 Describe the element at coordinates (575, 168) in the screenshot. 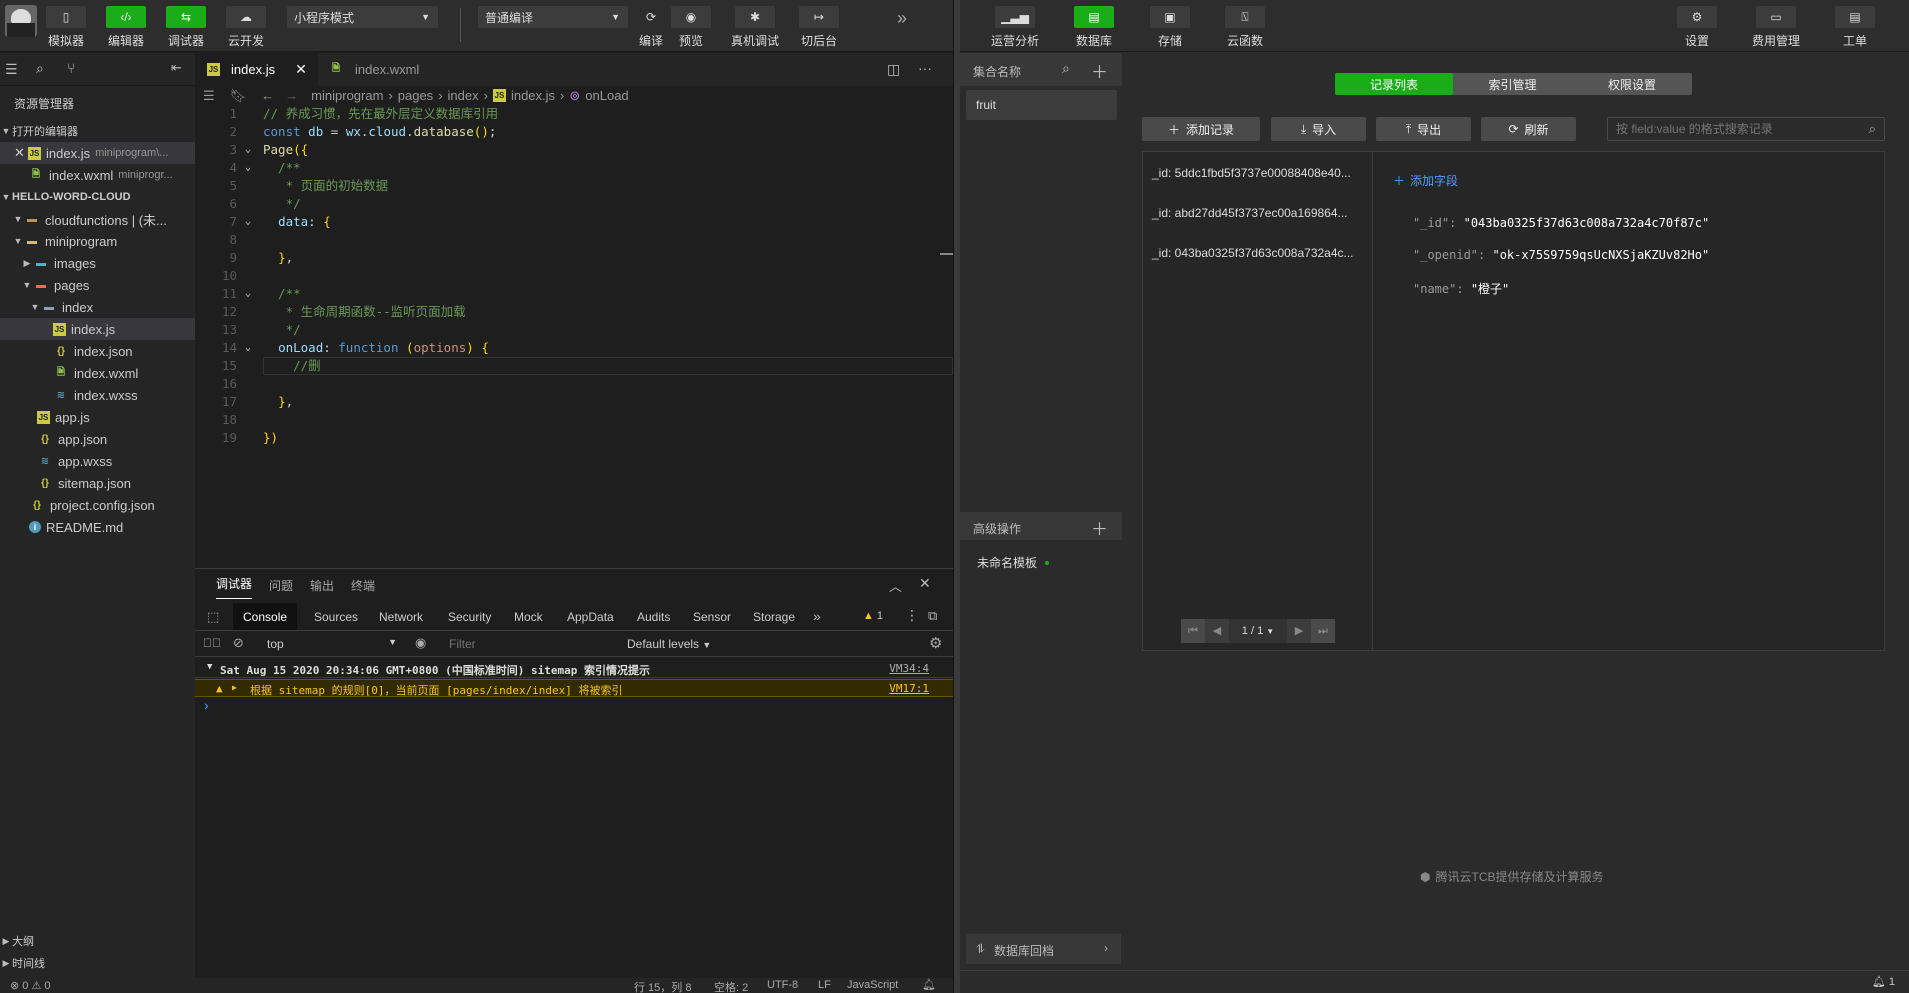

I see `code-line: 4 ⌄ /**` at that location.